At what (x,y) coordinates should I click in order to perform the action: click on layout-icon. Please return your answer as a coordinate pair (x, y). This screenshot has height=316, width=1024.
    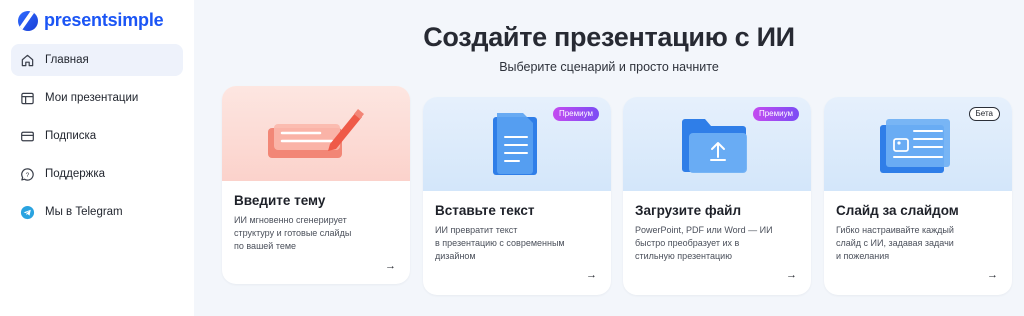
    Looking at the image, I should click on (27, 98).